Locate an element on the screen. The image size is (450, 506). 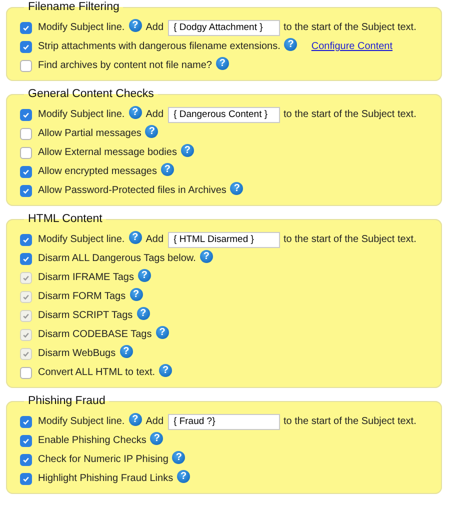
option-label: Strip attachments with dangerous filename extensions. is located at coordinates (159, 46).